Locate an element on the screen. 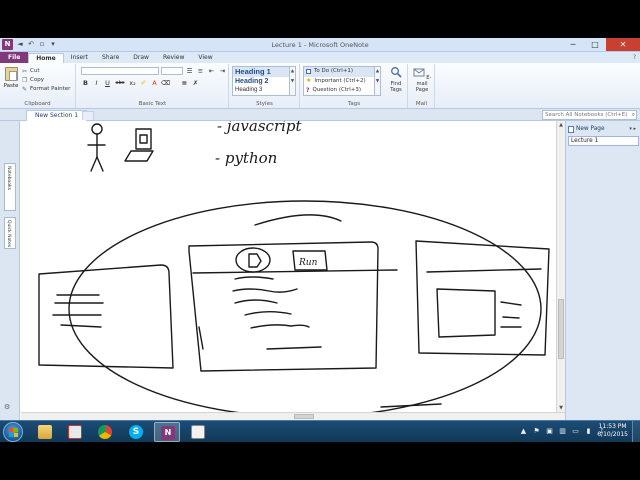  center-editor-sketch: Run is located at coordinates (293, 306).